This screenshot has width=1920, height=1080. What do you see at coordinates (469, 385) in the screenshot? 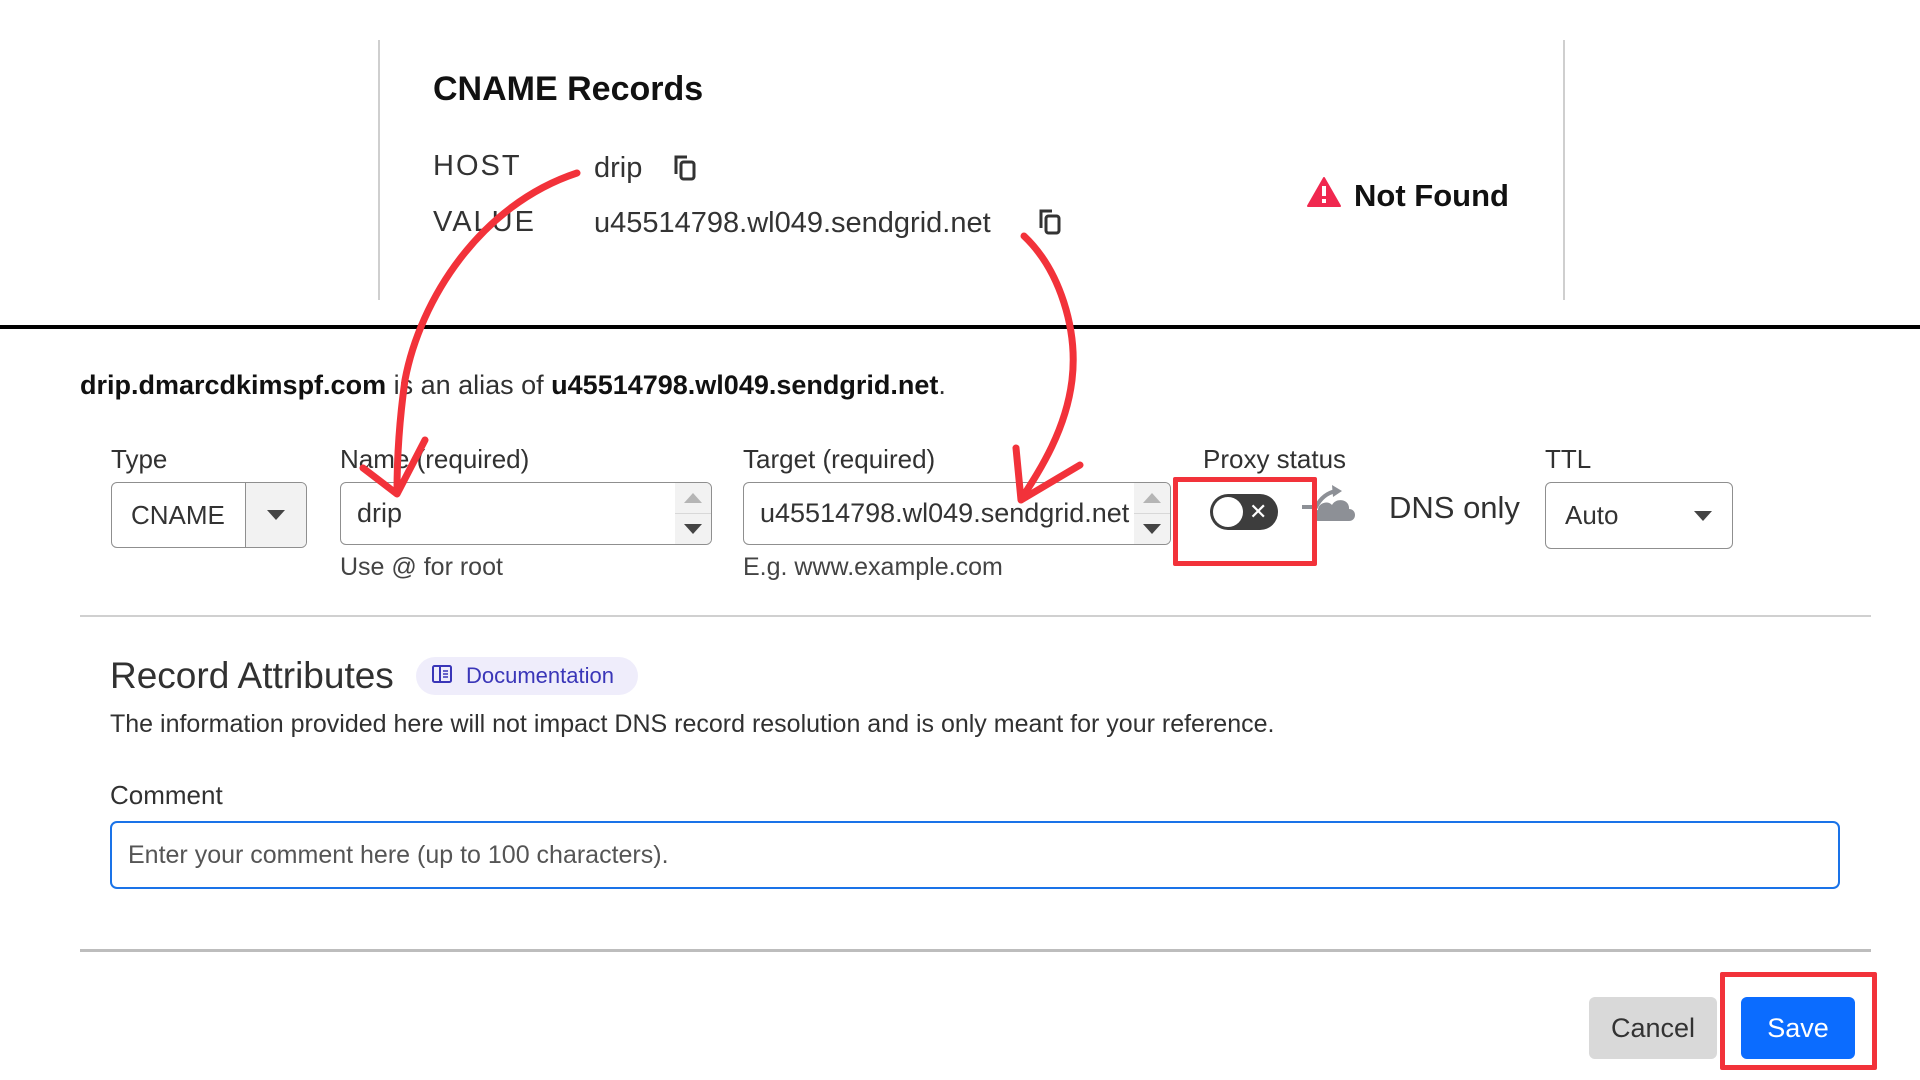
I see `alias-middle: is an alias of` at bounding box center [469, 385].